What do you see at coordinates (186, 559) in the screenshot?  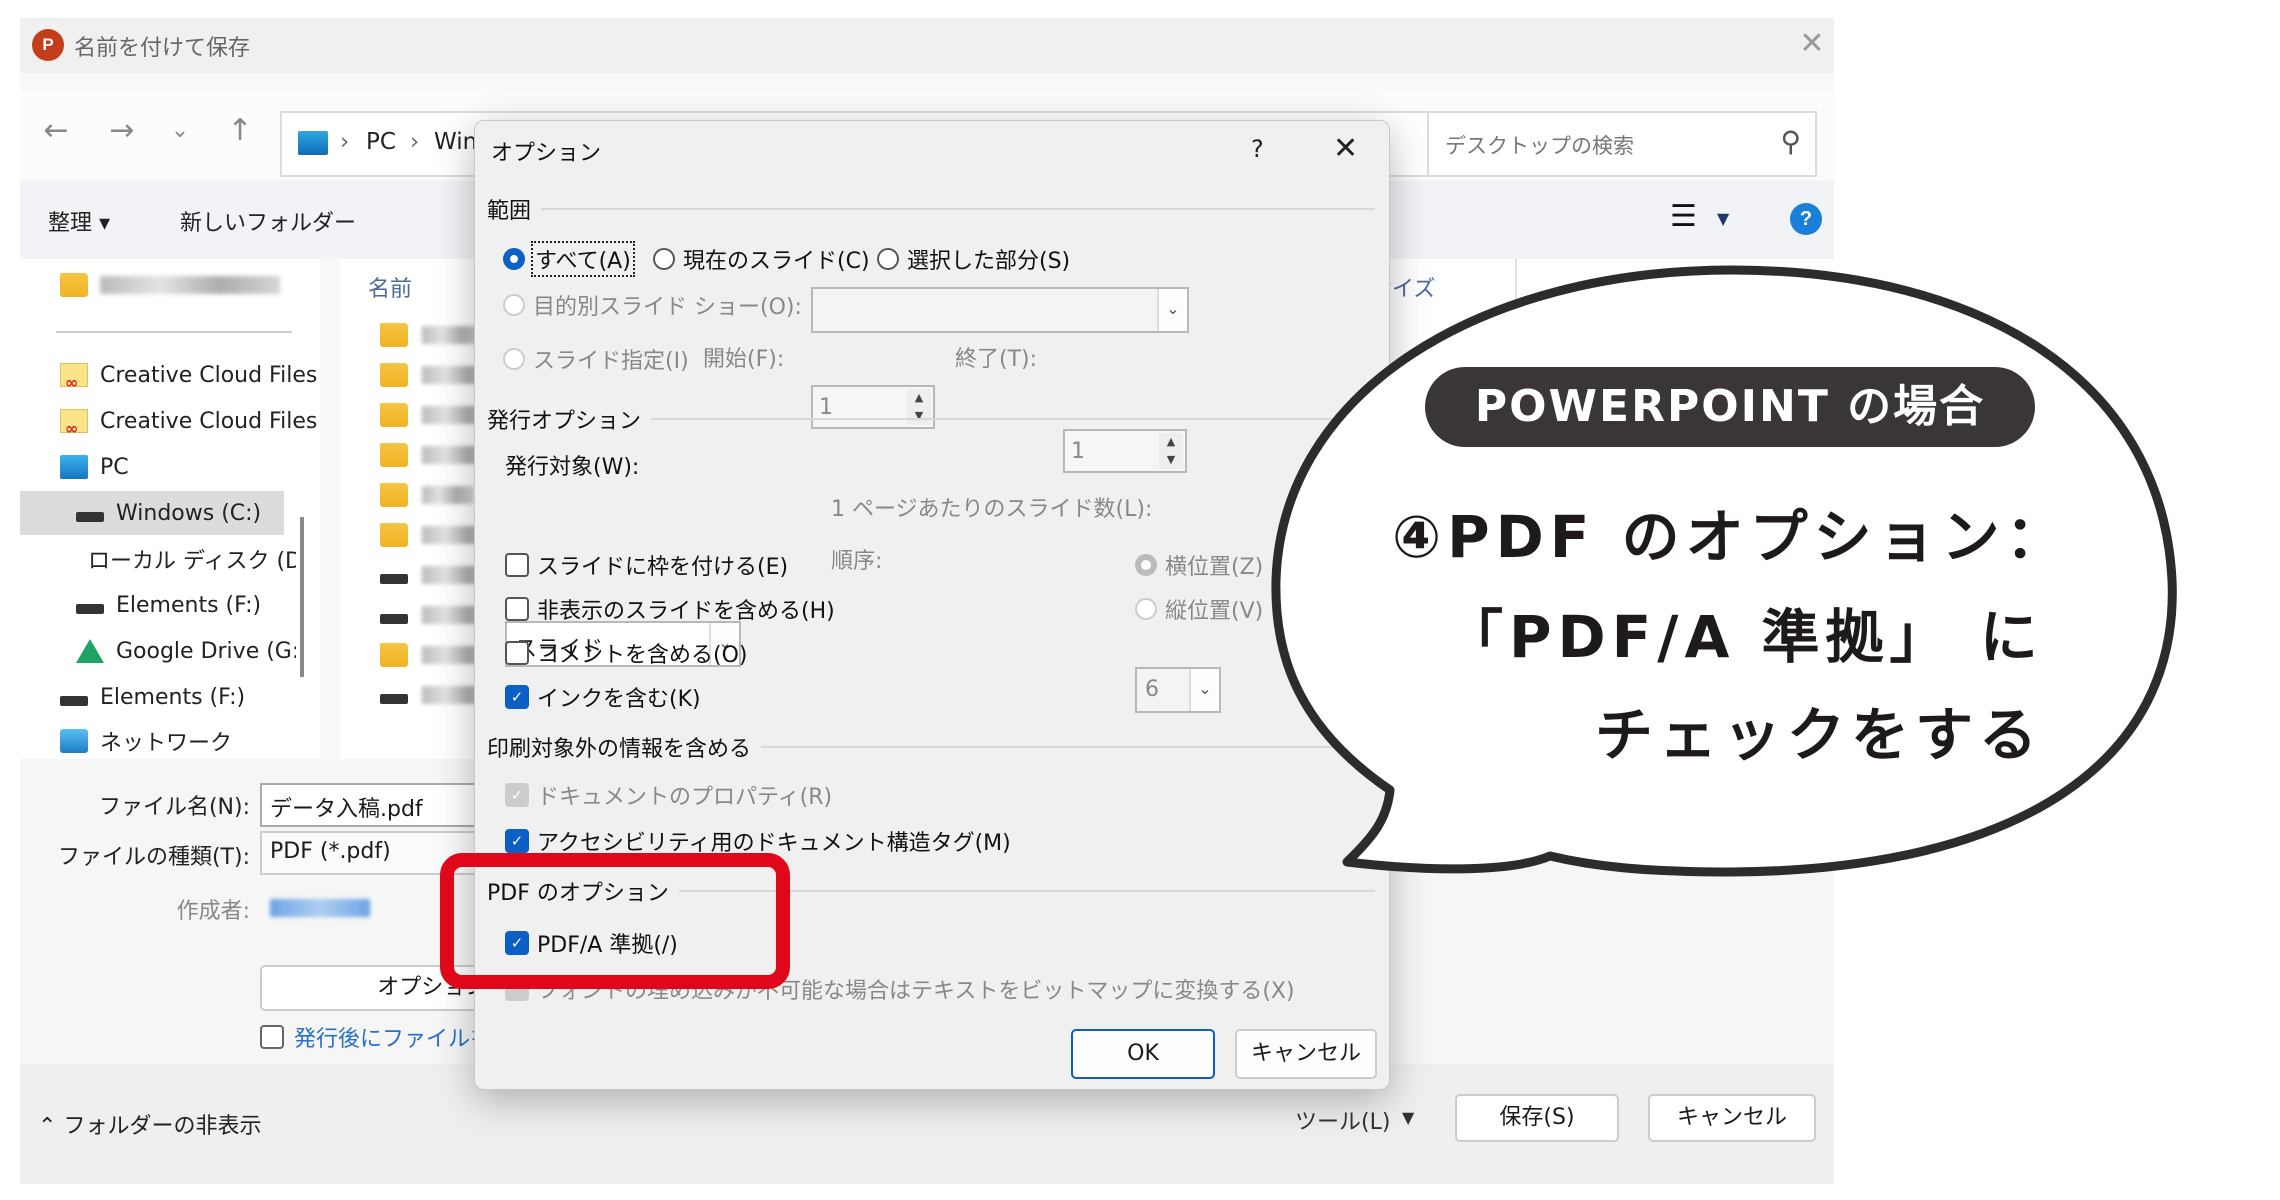 I see `sidebar-item-local-disk-d: ローカル ディスク (D:)` at bounding box center [186, 559].